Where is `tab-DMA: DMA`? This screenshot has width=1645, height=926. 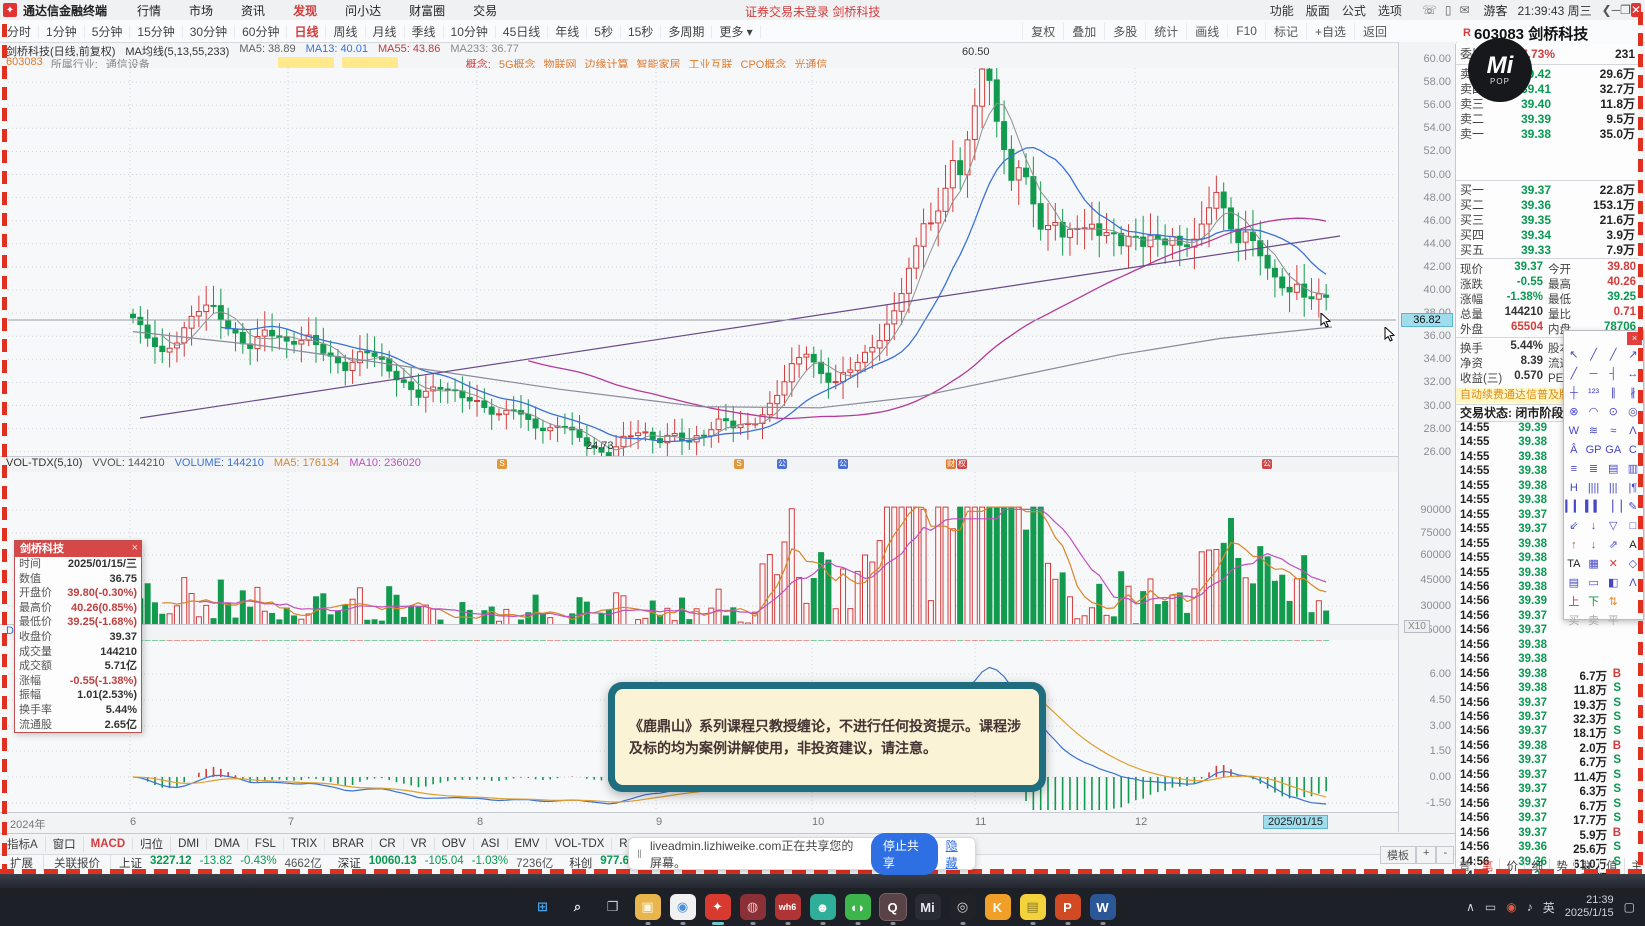 tab-DMA: DMA is located at coordinates (227, 844).